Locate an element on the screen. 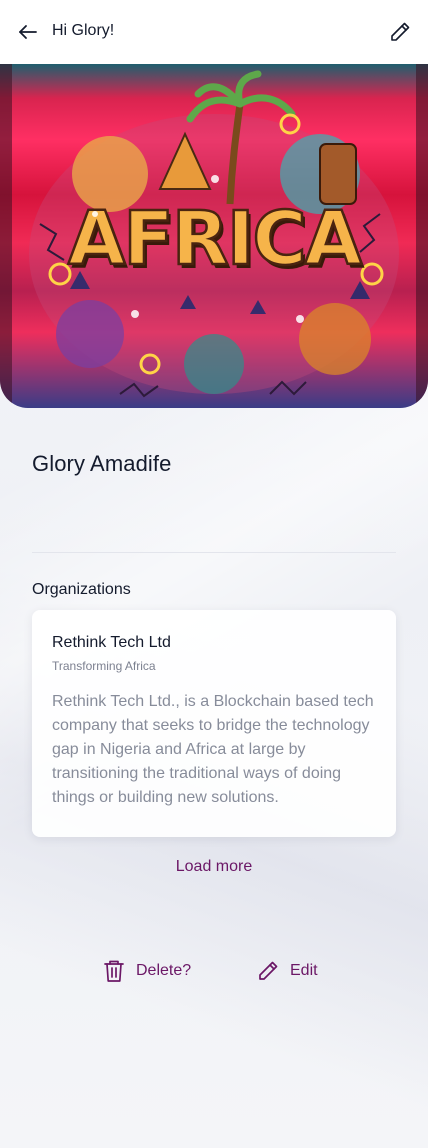 Image resolution: width=428 pixels, height=1148 pixels. delete-button: Delete? is located at coordinates (146, 971).